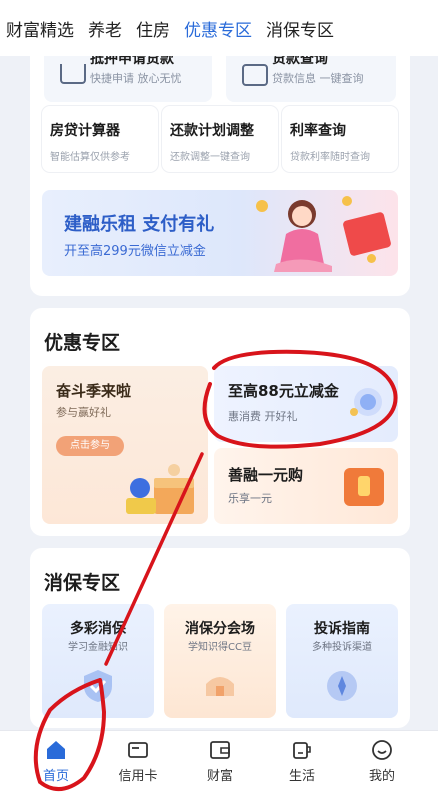 The image size is (438, 801). I want to click on join-button: 点击参与, so click(90, 446).